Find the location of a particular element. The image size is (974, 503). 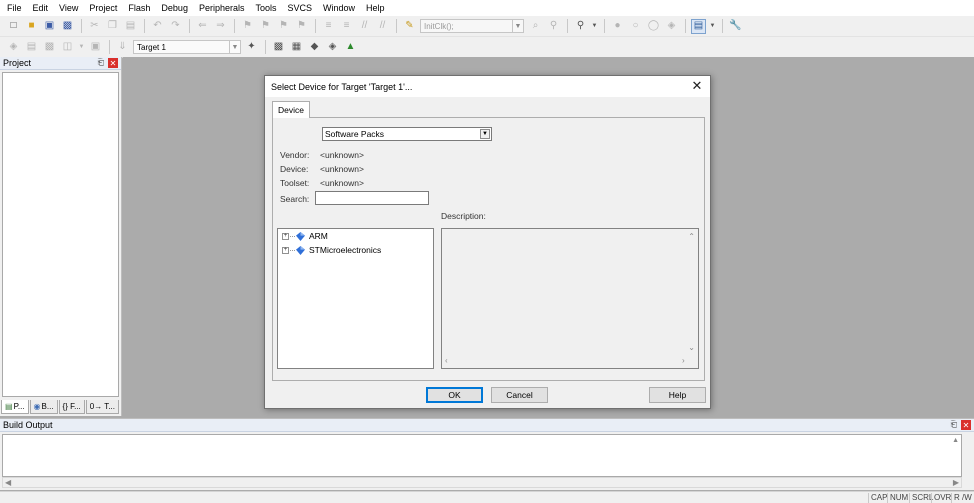

bookmark-next-icon: ⚑ is located at coordinates (283, 26).